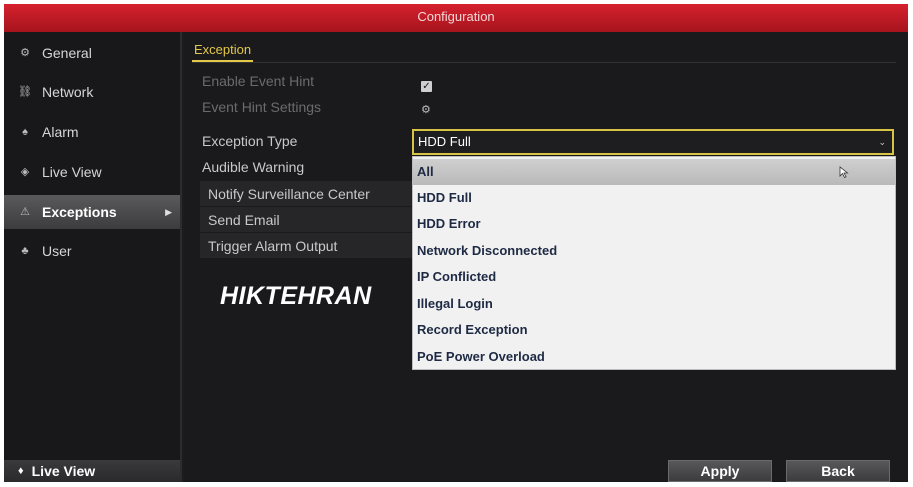  Describe the element at coordinates (262, 107) in the screenshot. I see `event-hint-settings-label: Event Hint Settings` at that location.